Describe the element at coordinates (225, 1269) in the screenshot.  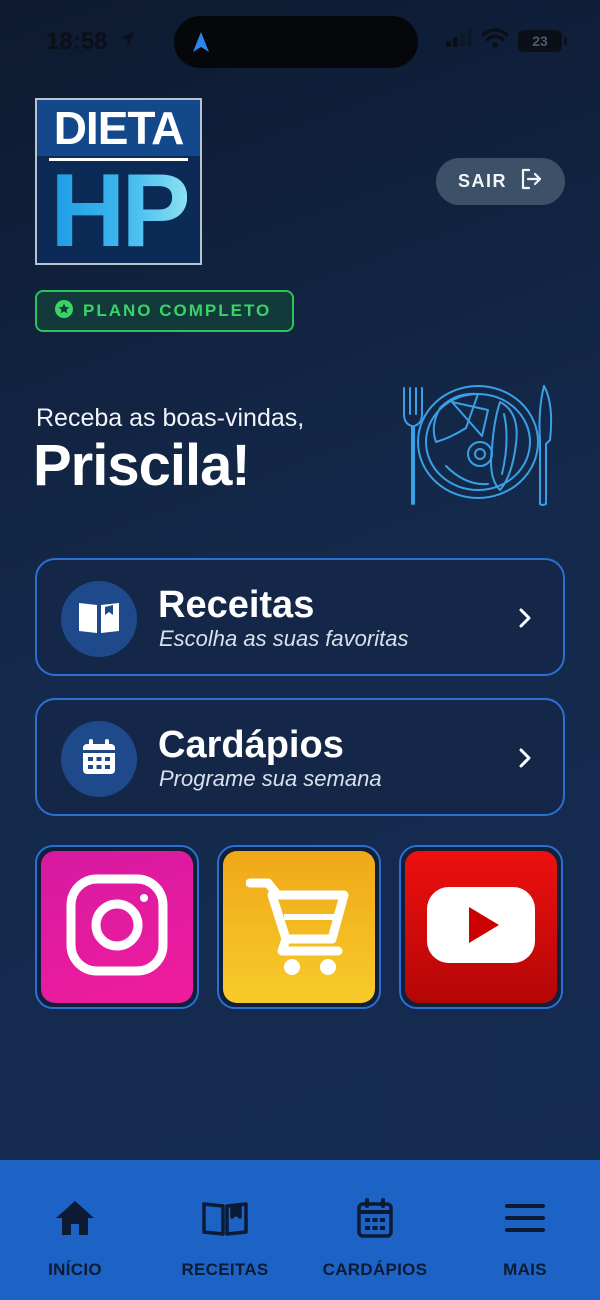
I see `nav-label-recipes: RECEITAS` at that location.